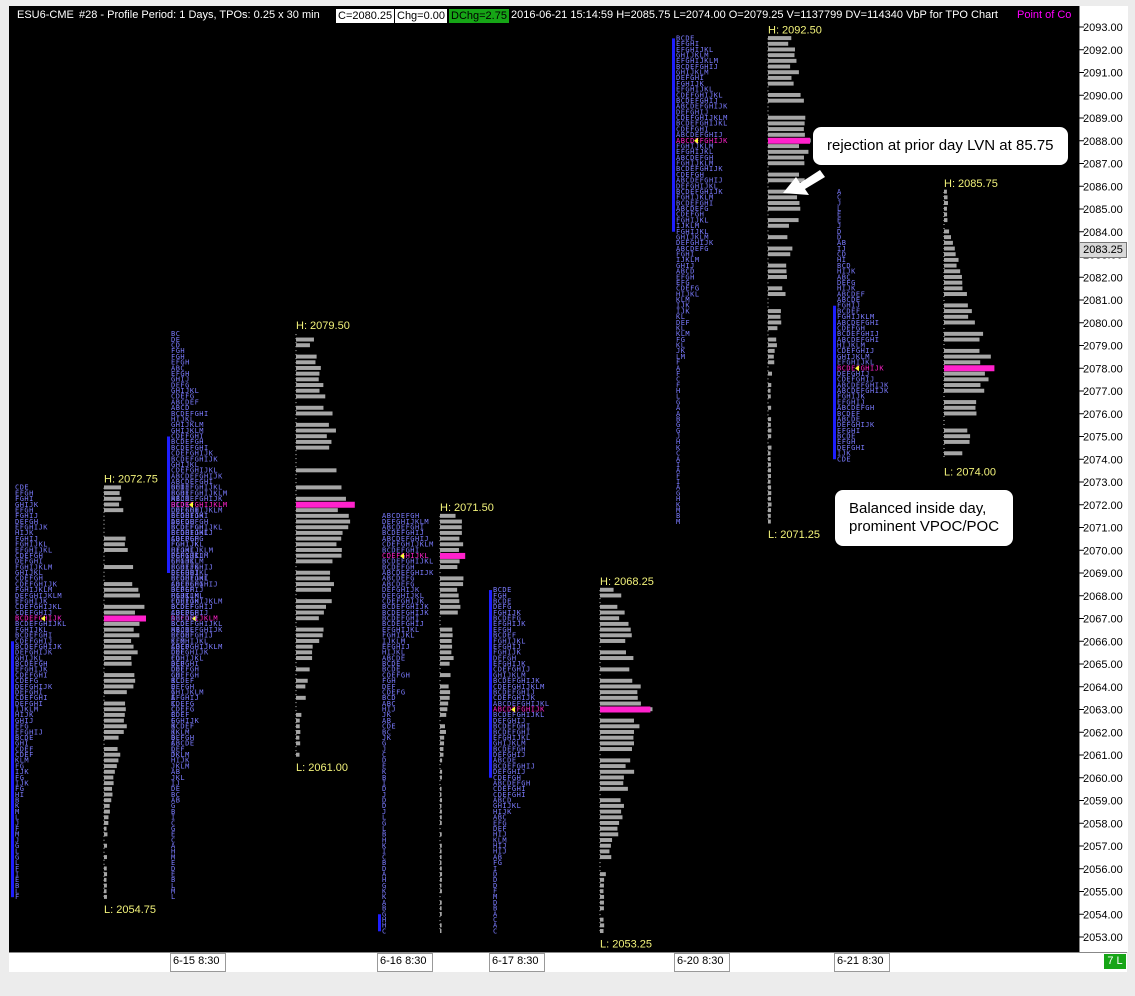  I want to click on session-high-label: H: 2071.50, so click(467, 508).